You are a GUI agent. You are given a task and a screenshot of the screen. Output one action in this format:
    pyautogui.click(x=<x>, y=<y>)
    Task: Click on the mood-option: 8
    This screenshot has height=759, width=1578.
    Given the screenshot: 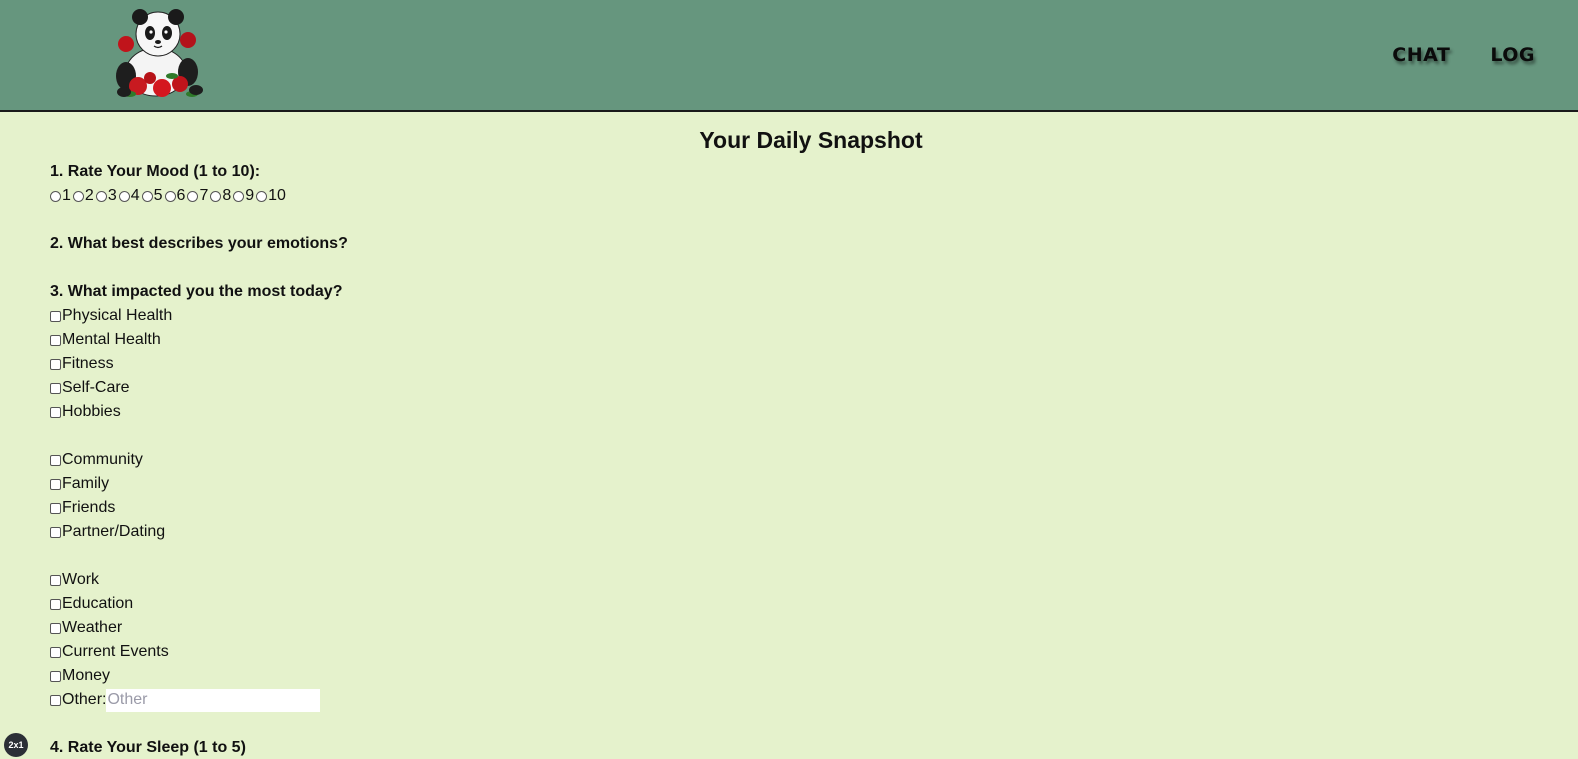 What is the action you would take?
    pyautogui.click(x=220, y=196)
    